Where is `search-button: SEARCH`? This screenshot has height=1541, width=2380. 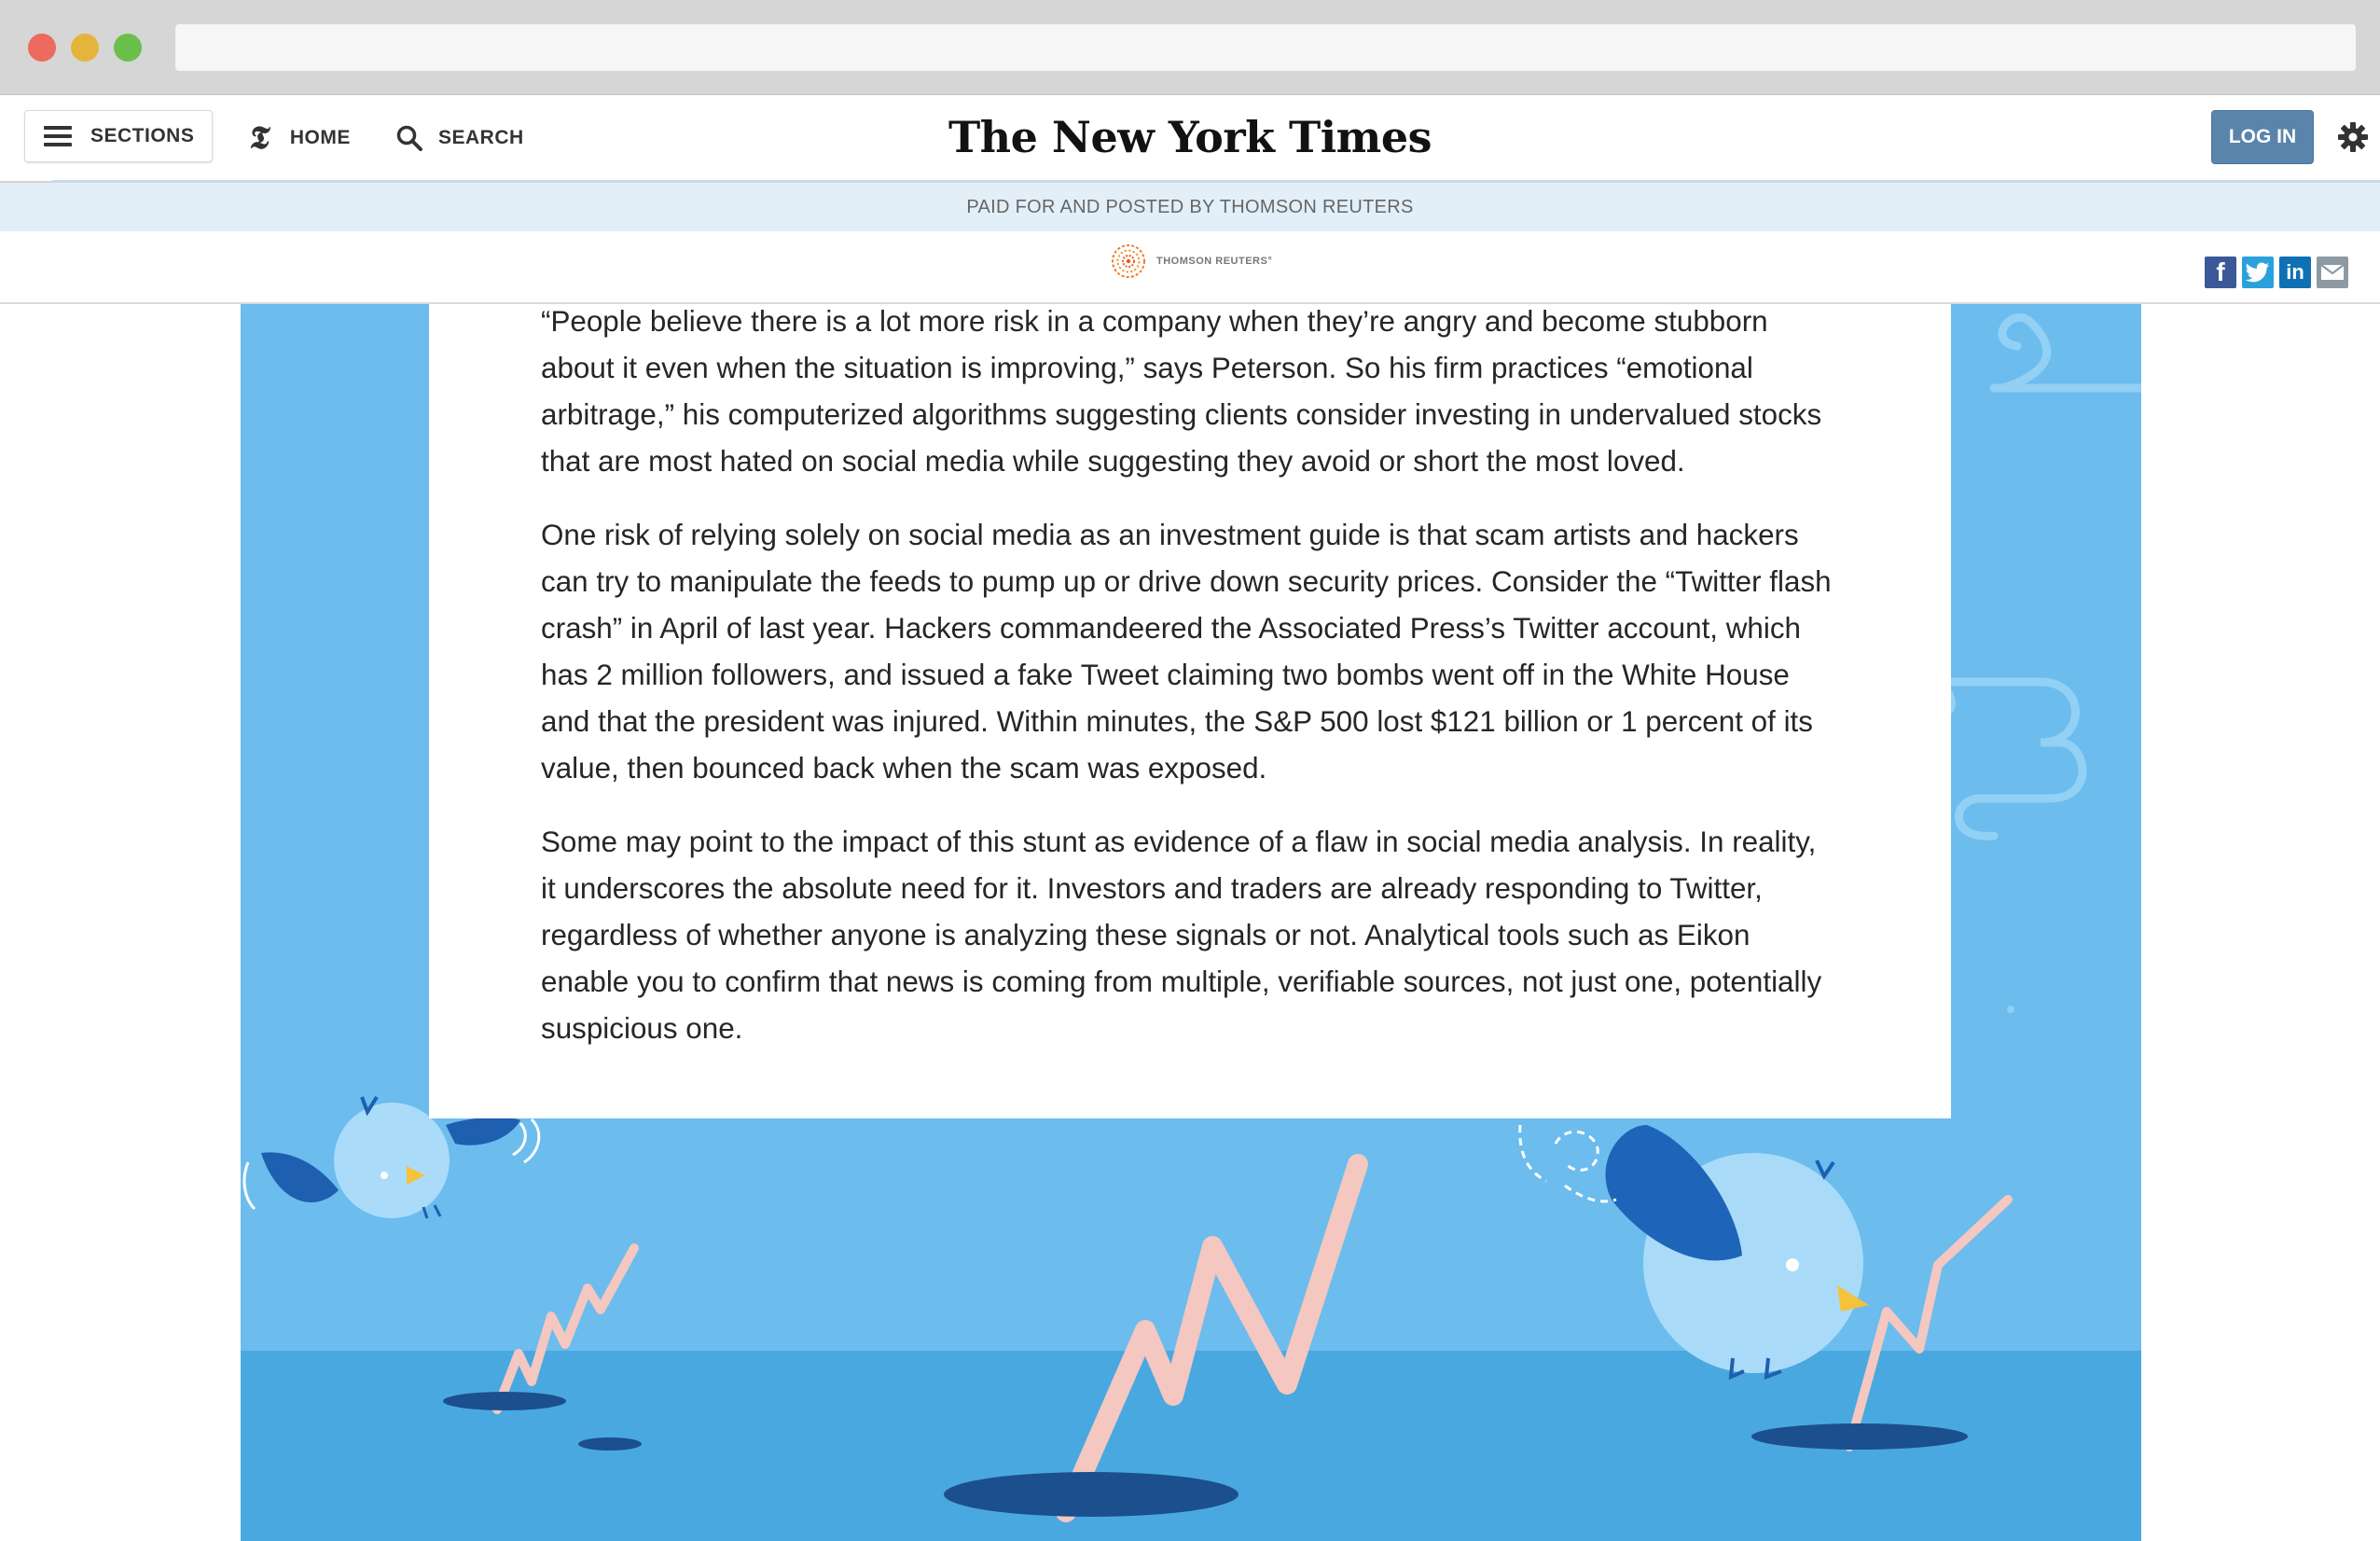 search-button: SEARCH is located at coordinates (459, 138).